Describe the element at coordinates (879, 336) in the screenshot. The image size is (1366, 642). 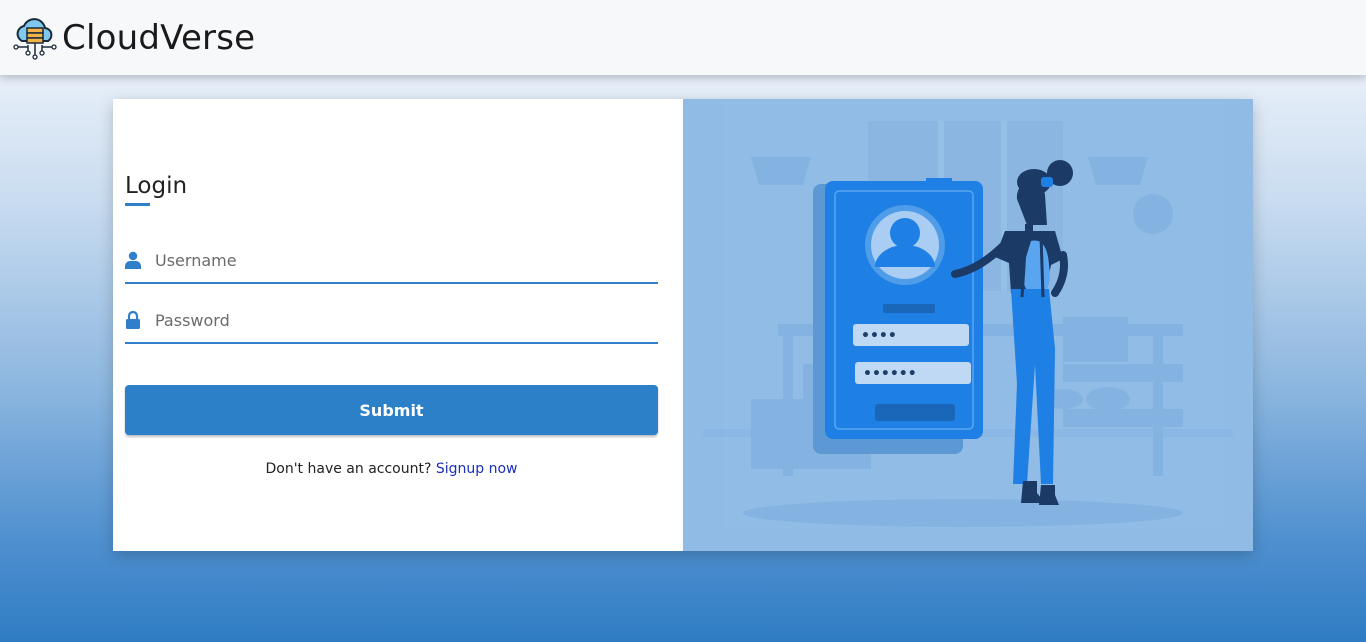
I see `masked-username-text: ••••` at that location.